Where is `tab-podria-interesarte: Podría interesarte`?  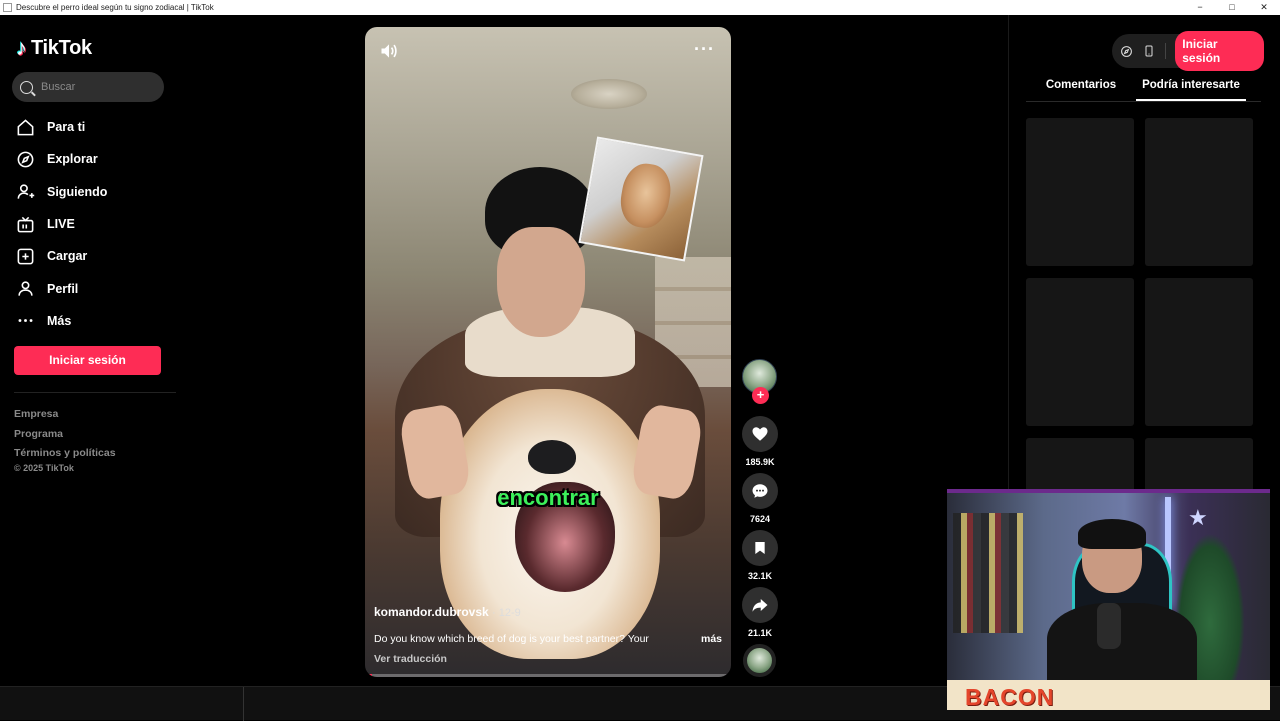 tab-podria-interesarte: Podría interesarte is located at coordinates (1191, 86).